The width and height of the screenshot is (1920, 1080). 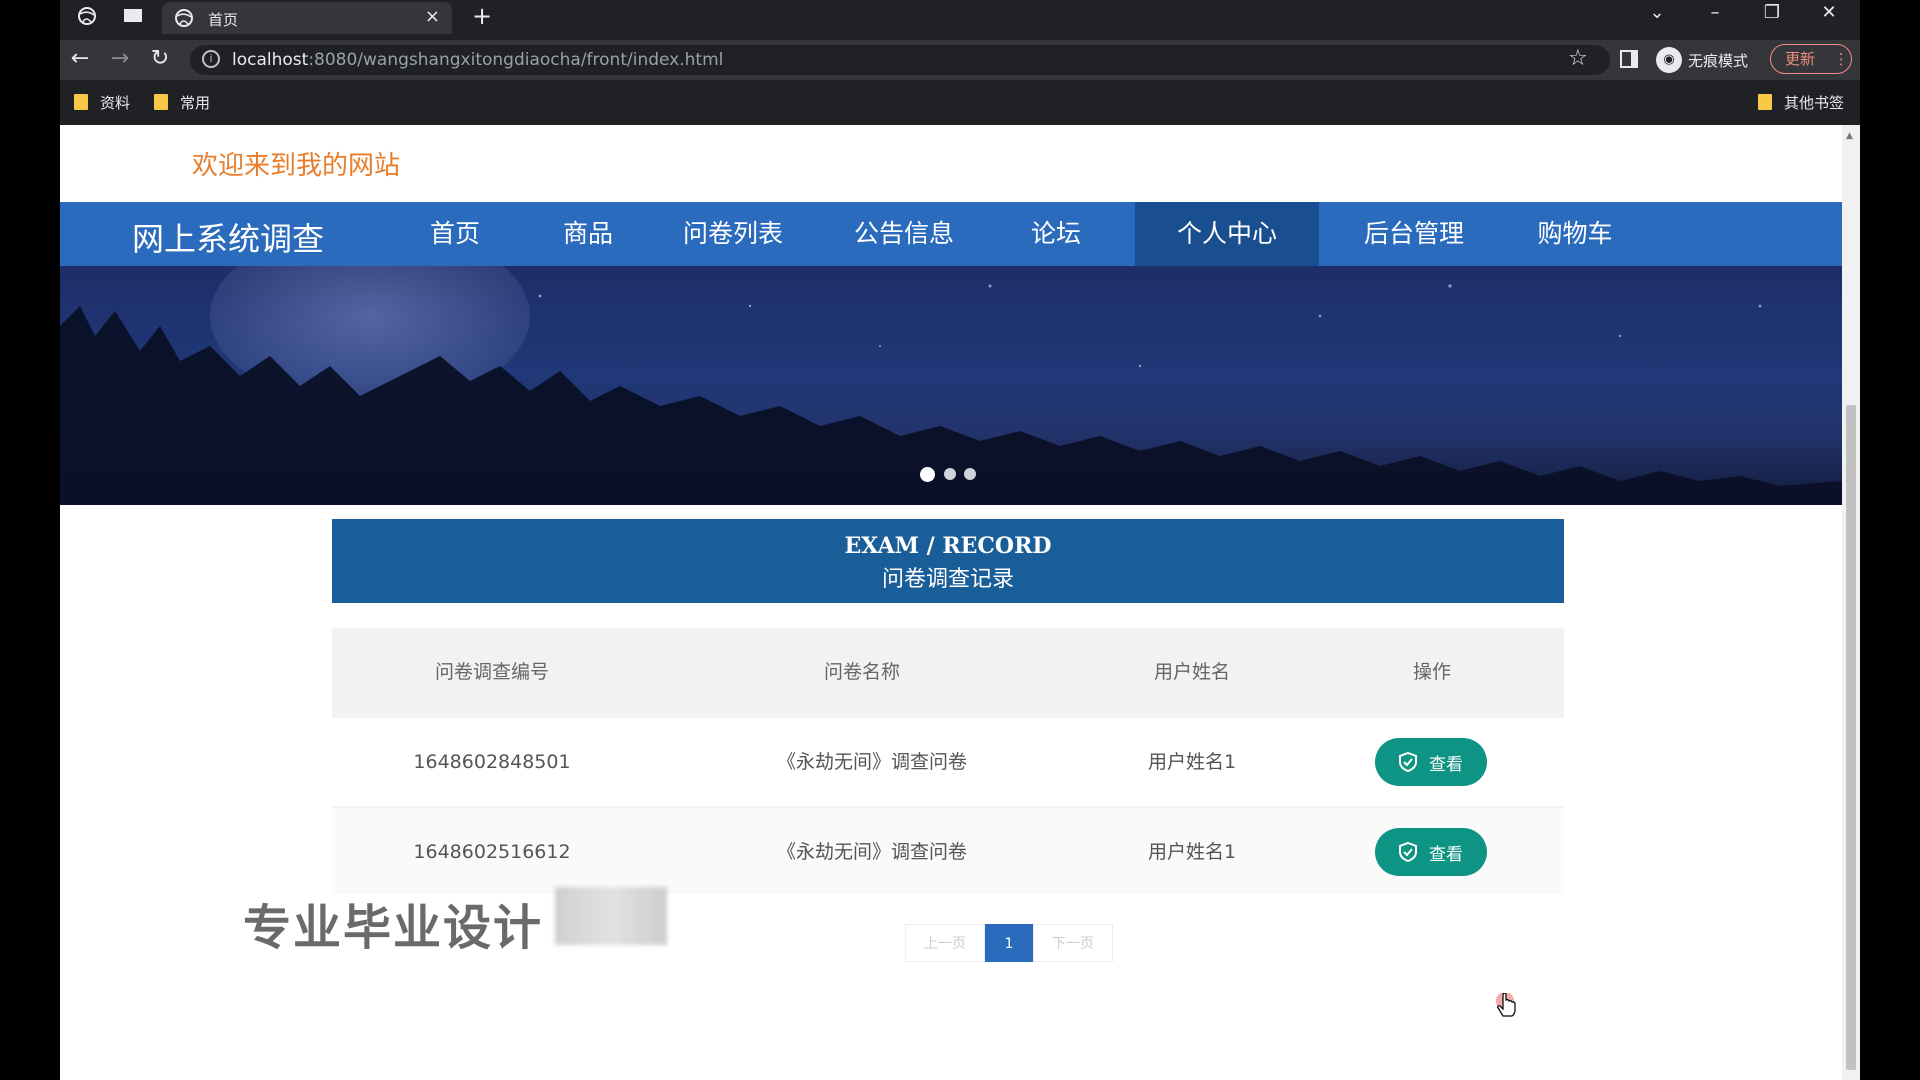 What do you see at coordinates (1715, 12) in the screenshot?
I see `minimize-icon: –` at bounding box center [1715, 12].